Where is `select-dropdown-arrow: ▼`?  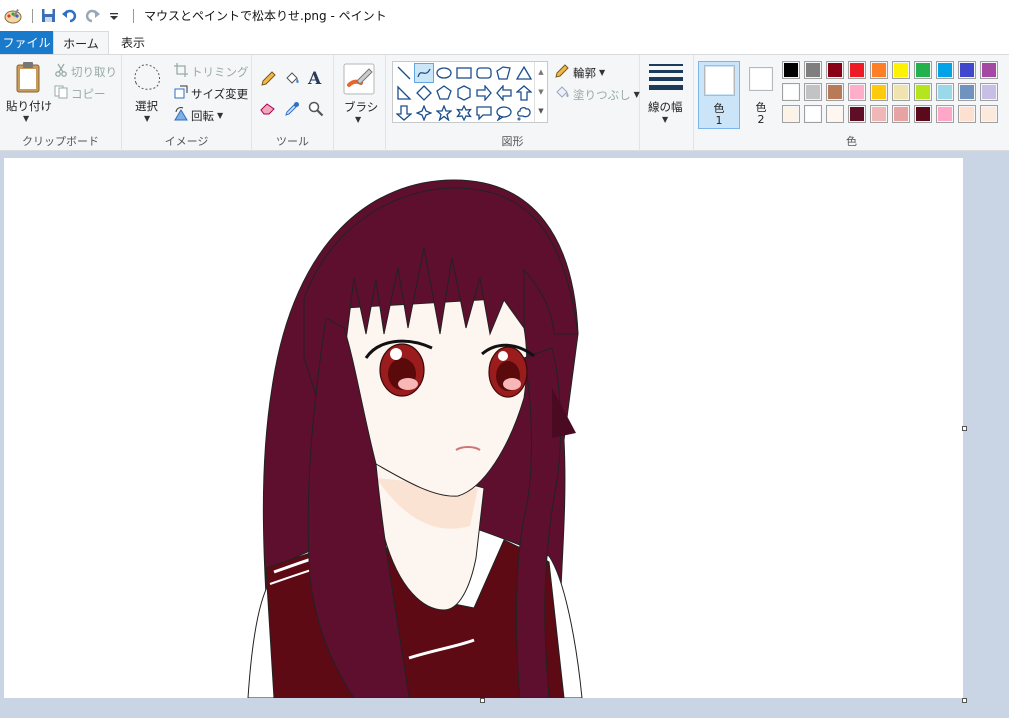 select-dropdown-arrow: ▼ is located at coordinates (147, 118).